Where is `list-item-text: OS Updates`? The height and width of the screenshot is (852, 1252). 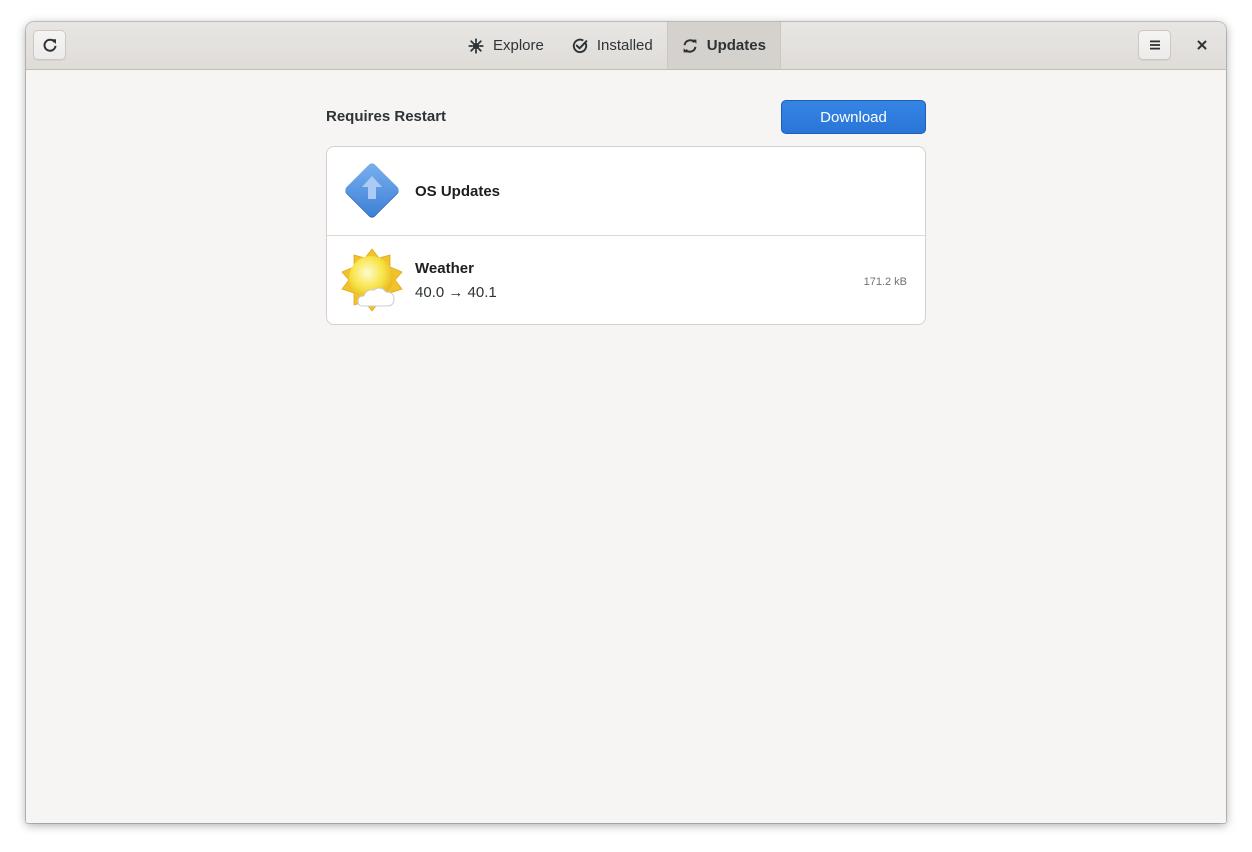 list-item-text: OS Updates is located at coordinates (457, 191).